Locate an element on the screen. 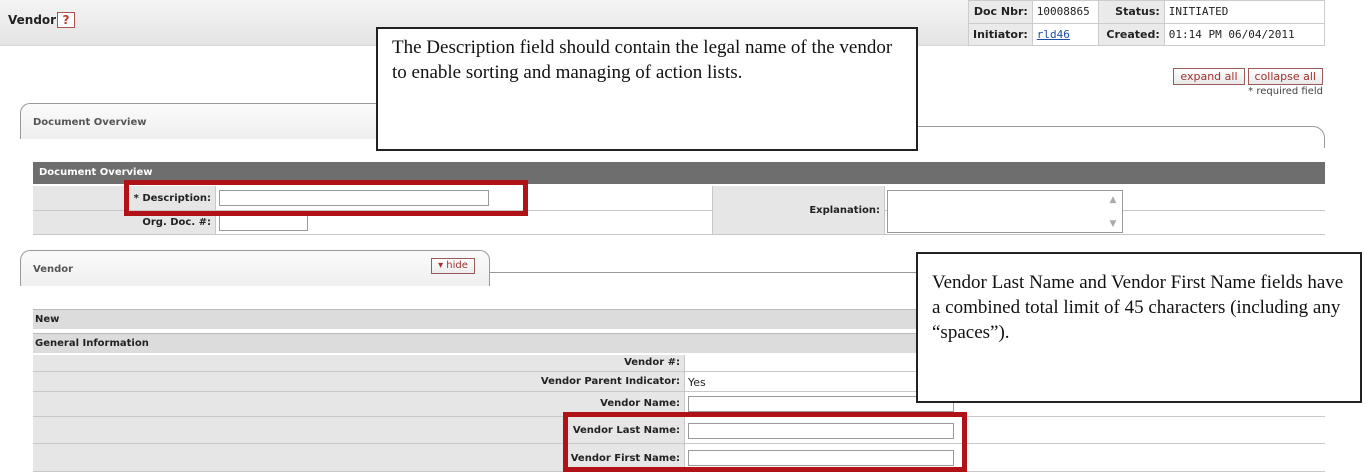 Image resolution: width=1365 pixels, height=472 pixels. tab-vendor-label: Vendor is located at coordinates (53, 269).